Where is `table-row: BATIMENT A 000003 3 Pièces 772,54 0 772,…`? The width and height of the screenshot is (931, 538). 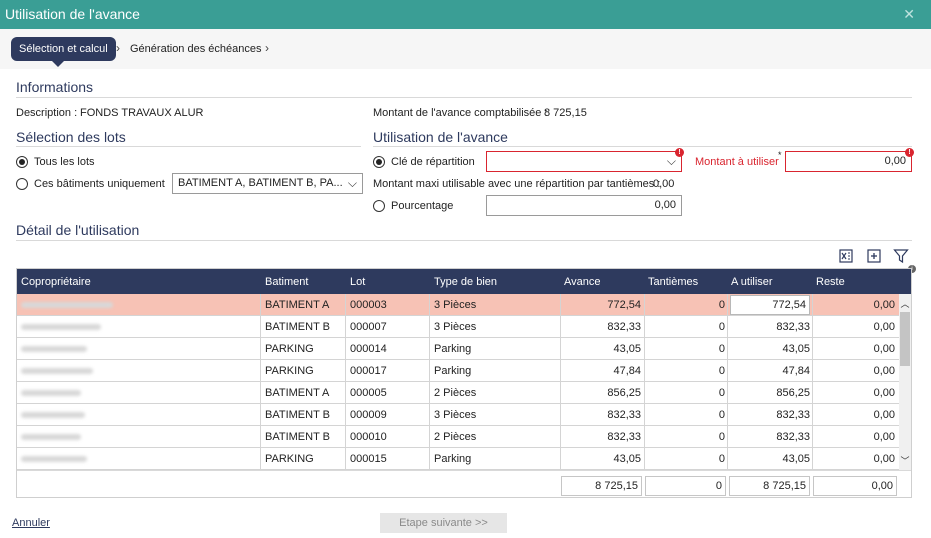 table-row: BATIMENT A 000003 3 Pièces 772,54 0 772,… is located at coordinates (458, 305).